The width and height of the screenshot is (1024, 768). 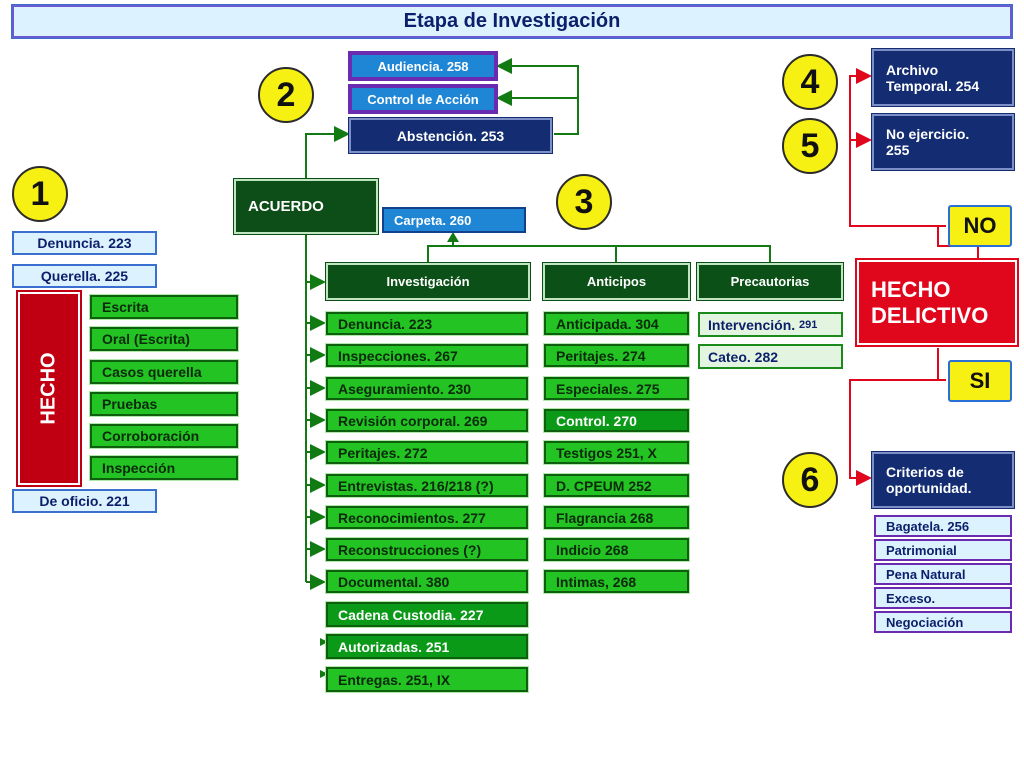 I want to click on anticipos-item: Control. 270, so click(x=616, y=420).